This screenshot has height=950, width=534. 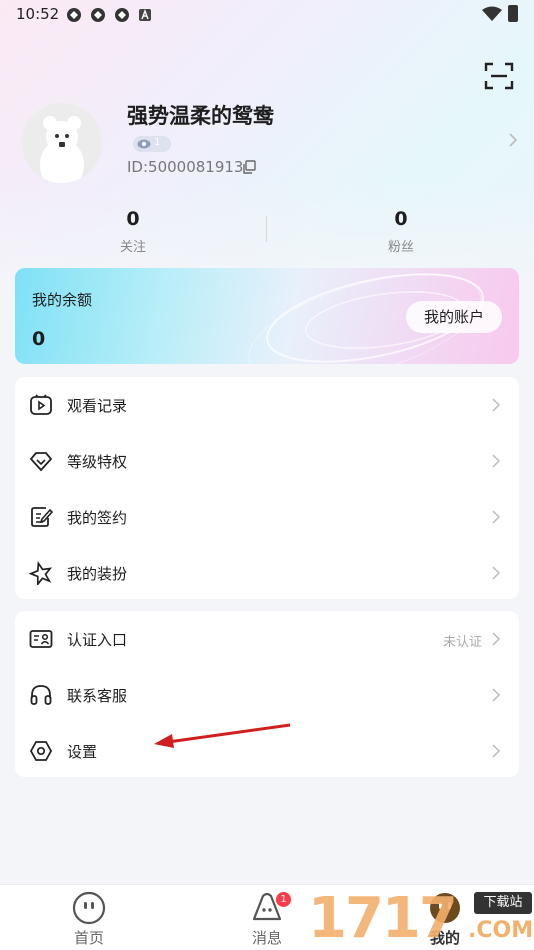 I want to click on menu-label: 等级特权, so click(x=97, y=462).